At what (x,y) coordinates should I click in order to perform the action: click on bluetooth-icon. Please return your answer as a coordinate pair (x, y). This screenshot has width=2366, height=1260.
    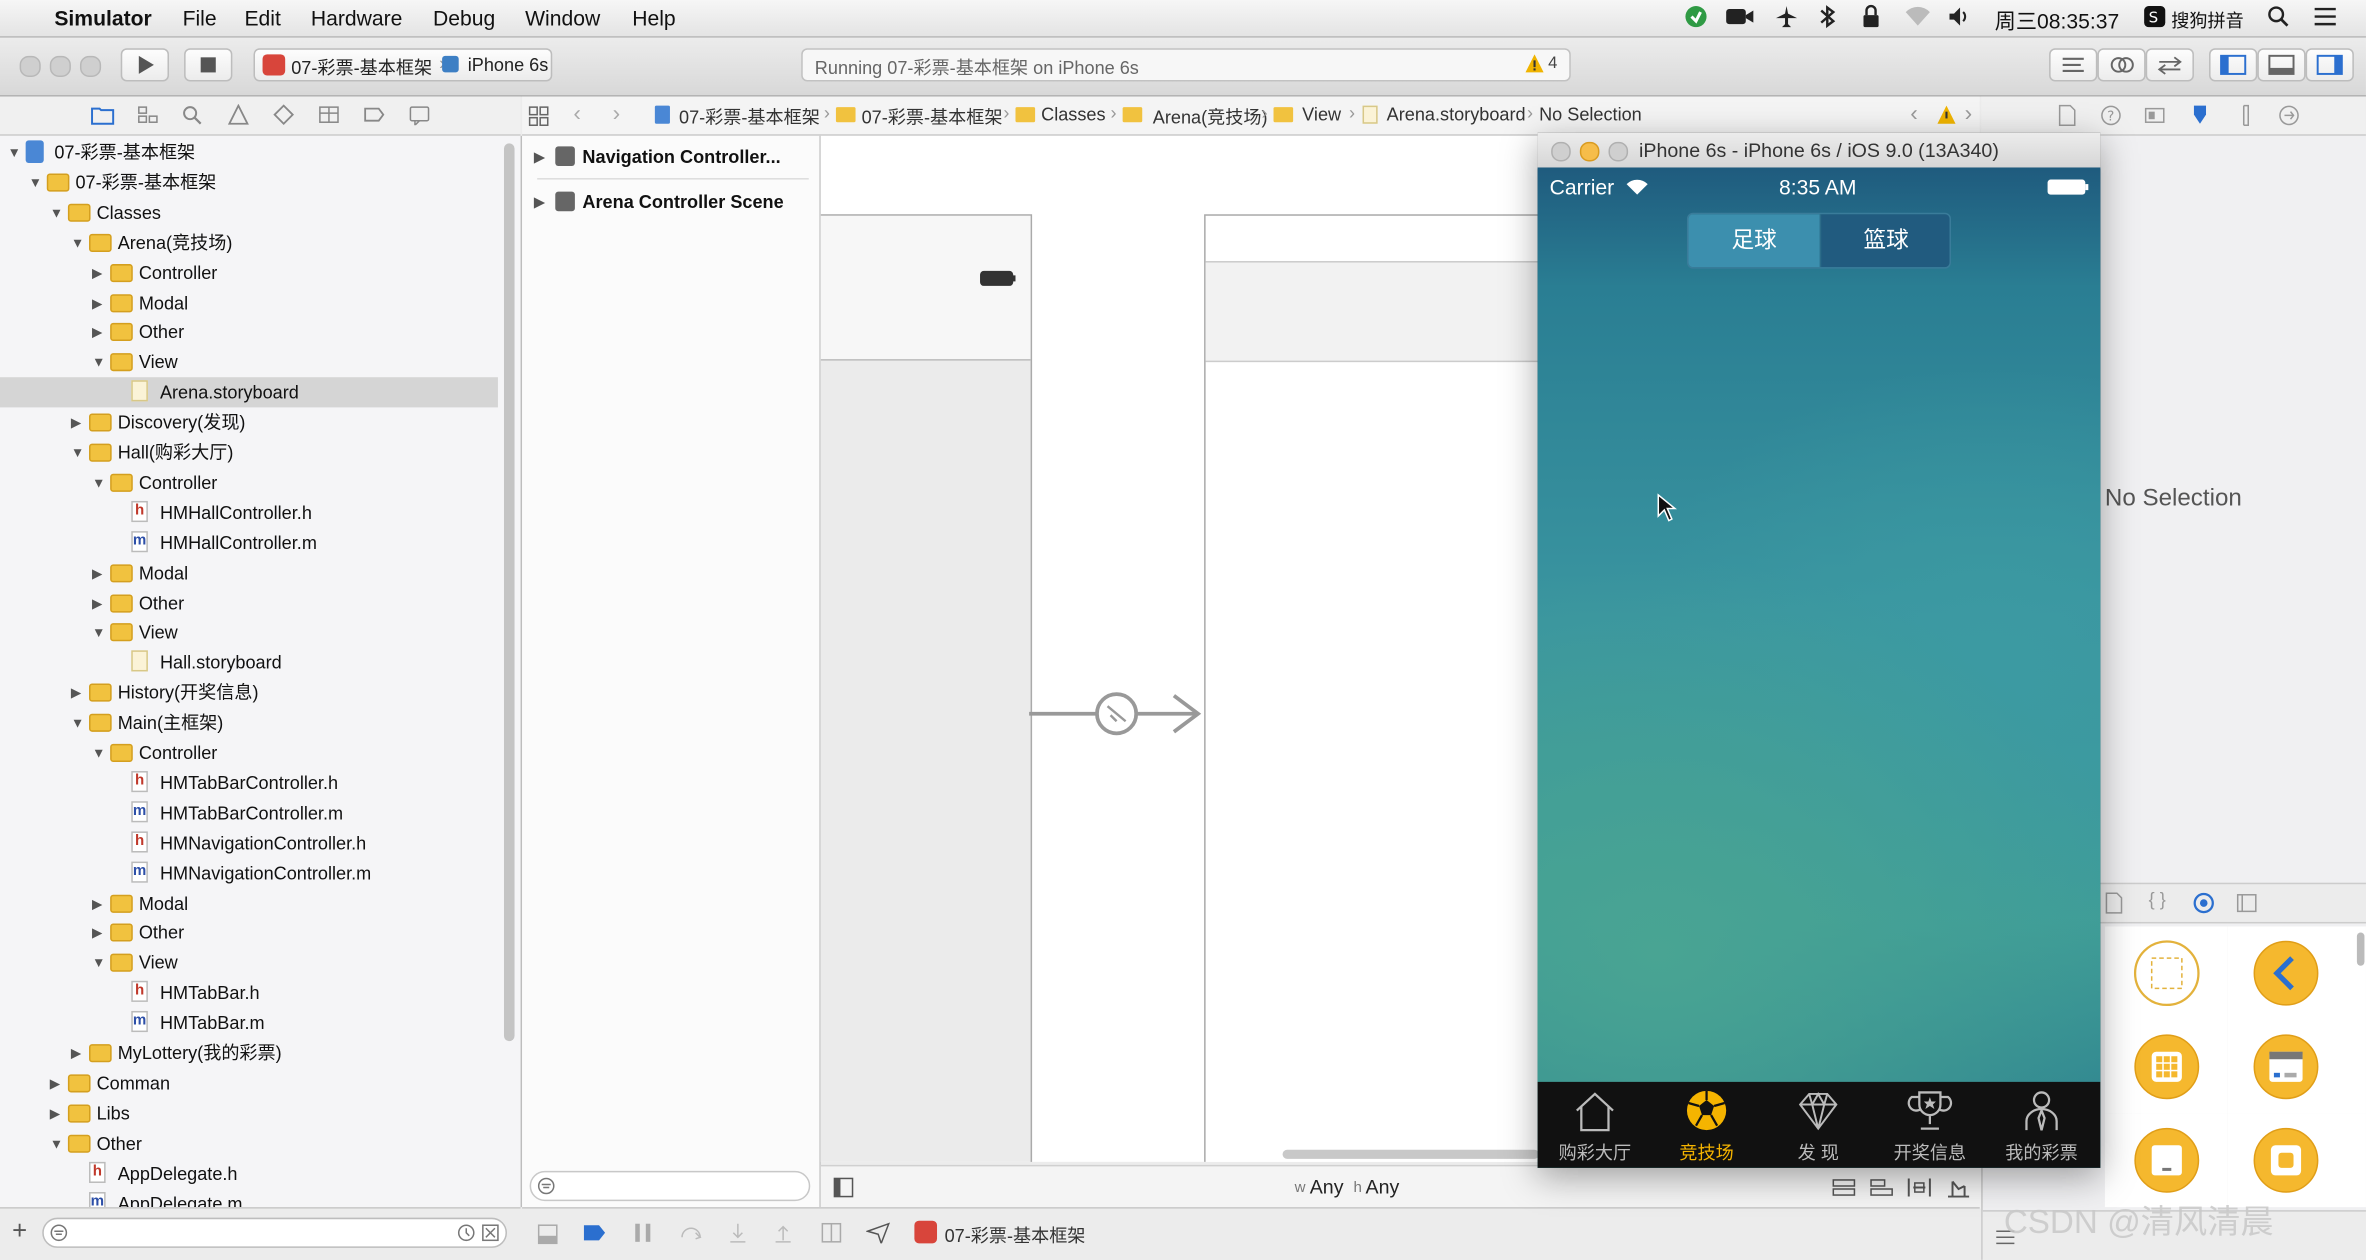
    Looking at the image, I should click on (1827, 19).